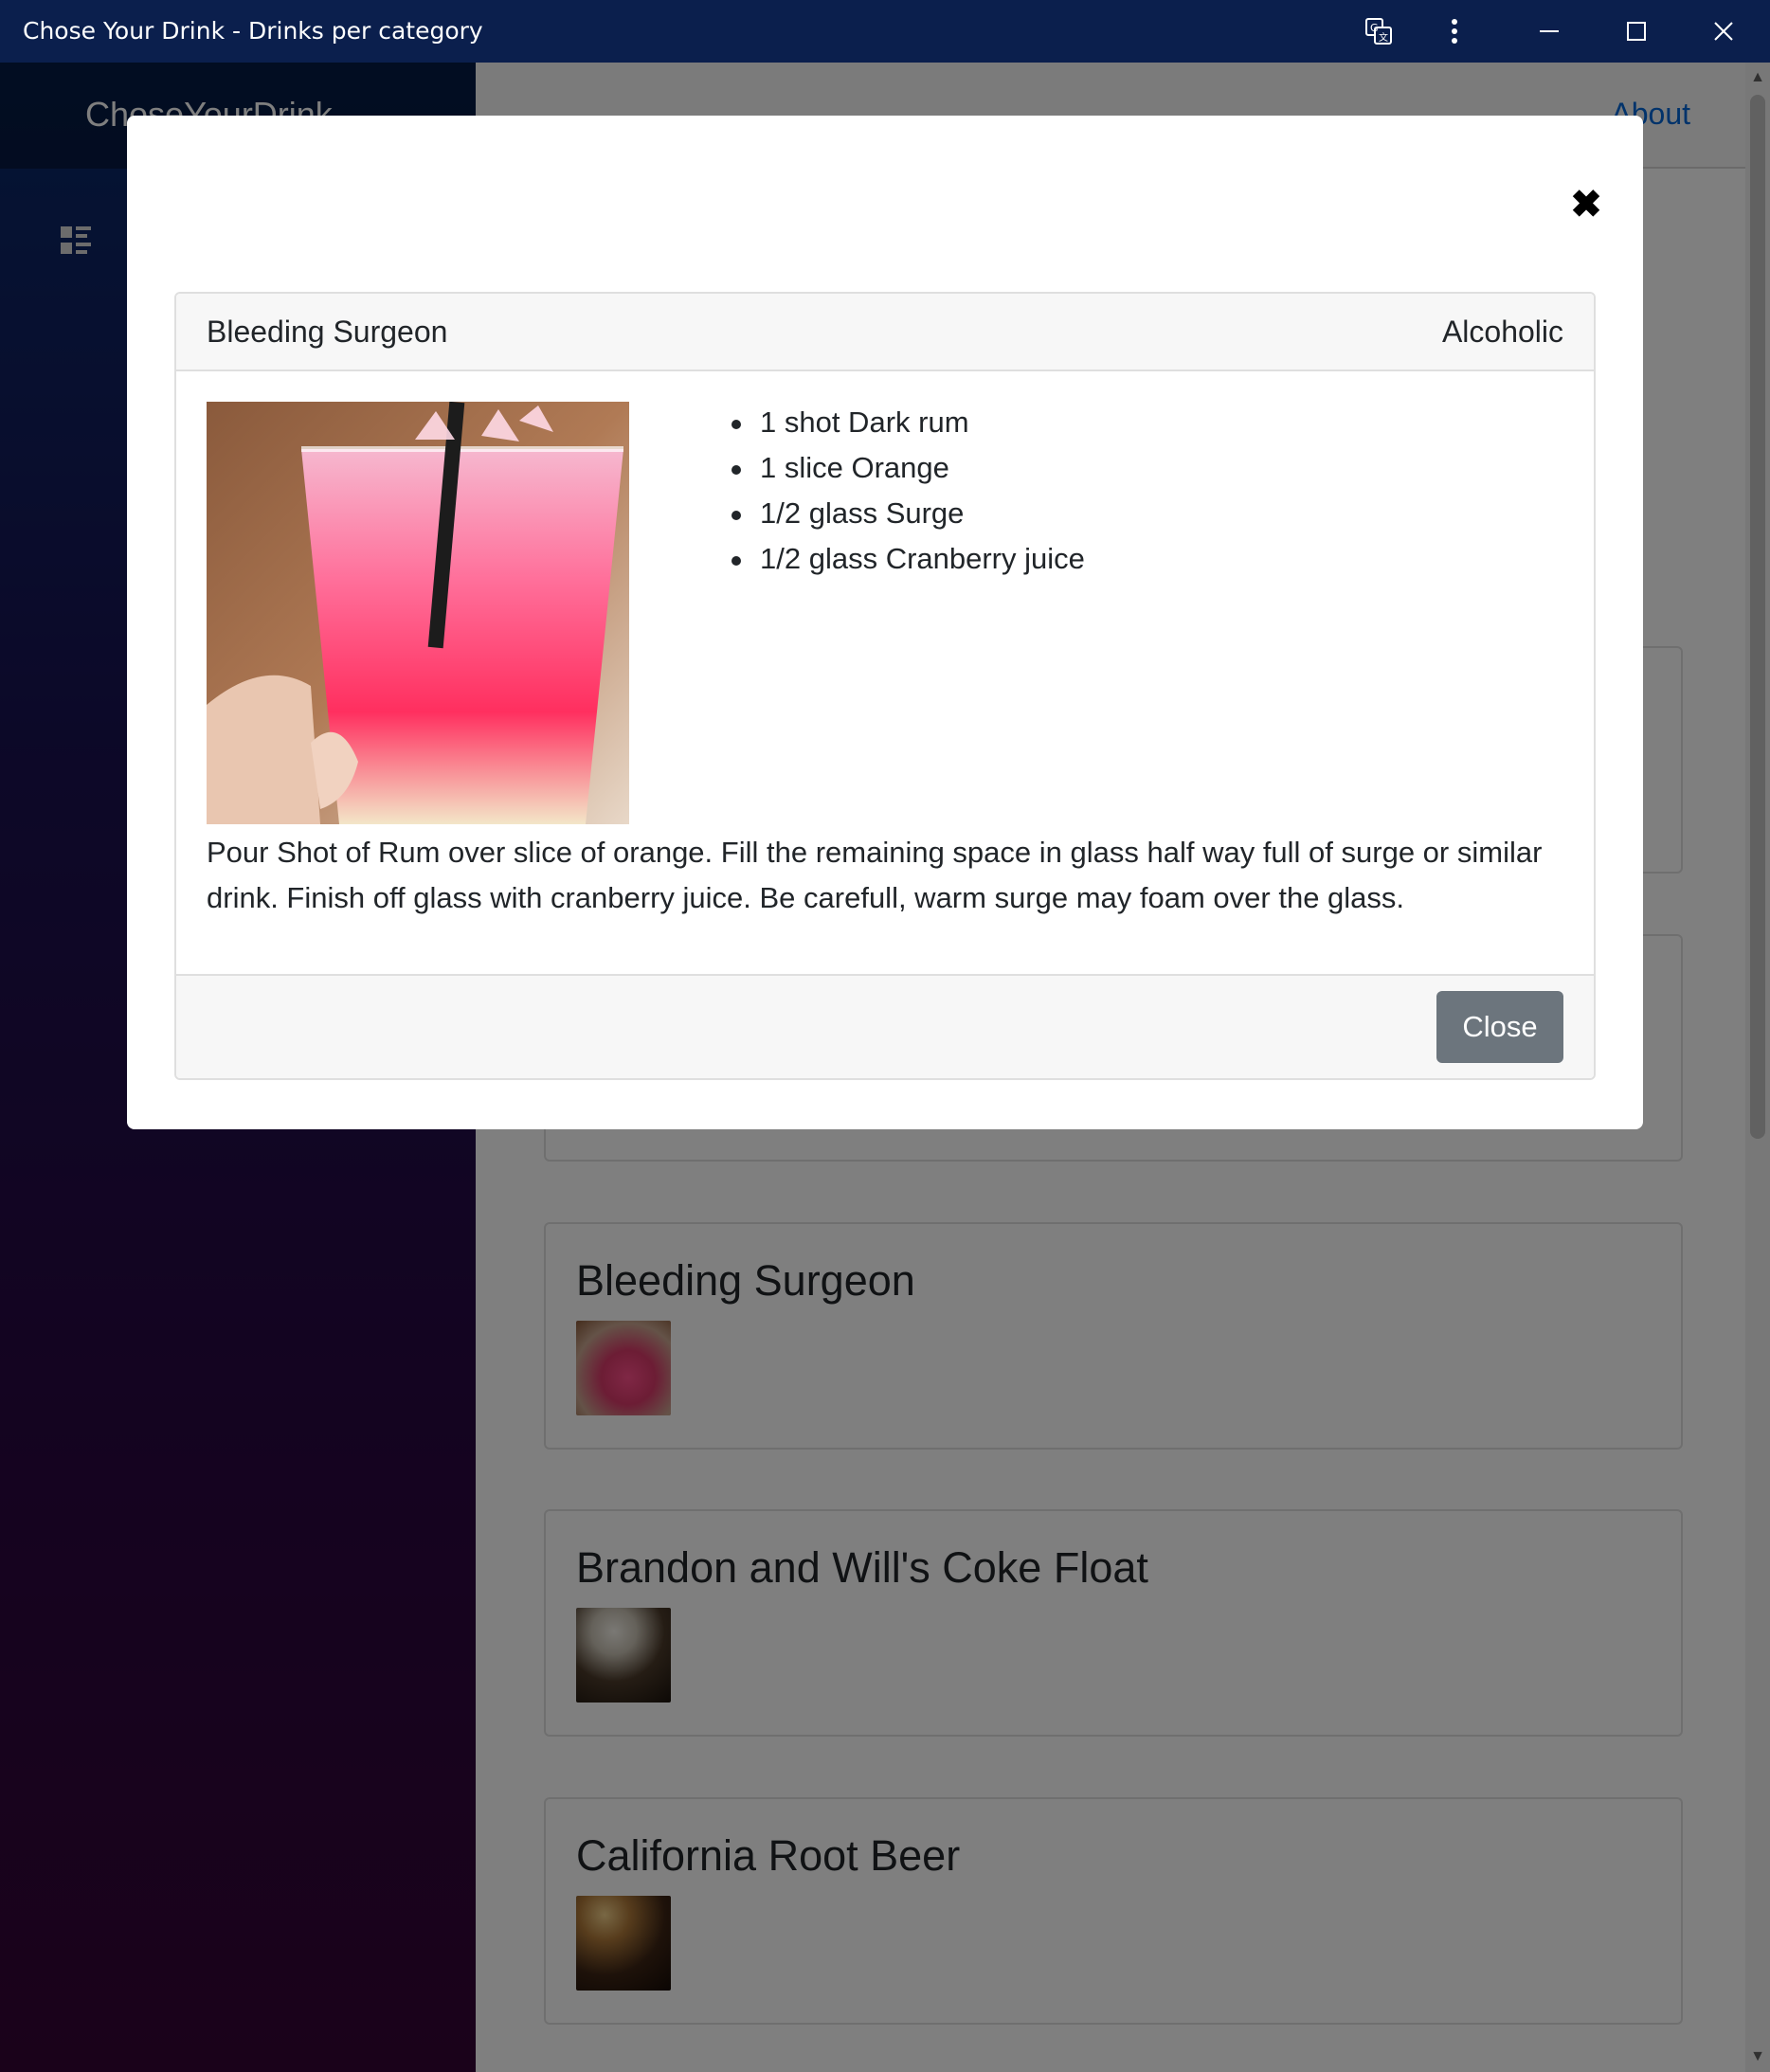 This screenshot has width=1770, height=2072. Describe the element at coordinates (908, 422) in the screenshot. I see `ingredient-item: 1 shot Dark rum` at that location.